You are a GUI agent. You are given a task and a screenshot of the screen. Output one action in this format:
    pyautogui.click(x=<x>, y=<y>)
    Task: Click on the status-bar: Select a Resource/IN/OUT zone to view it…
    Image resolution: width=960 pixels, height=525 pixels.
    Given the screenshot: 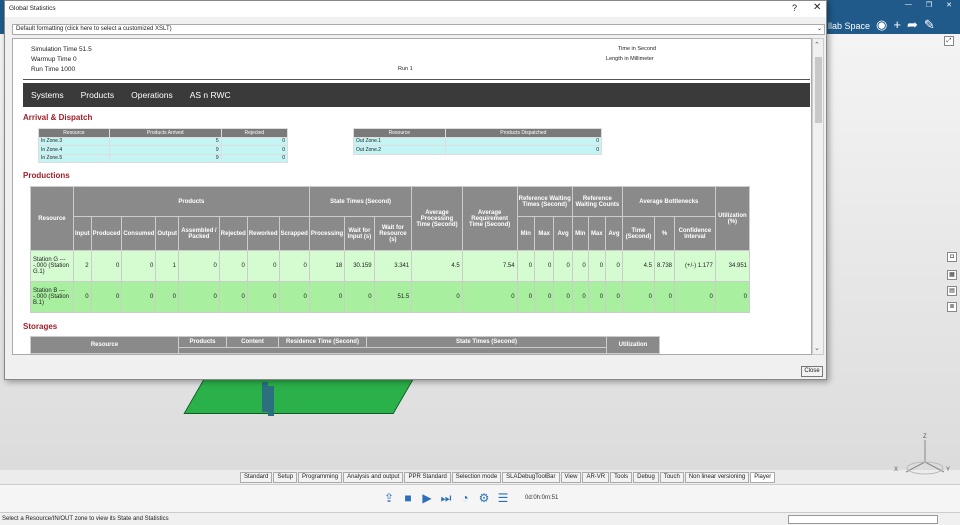 What is the action you would take?
    pyautogui.click(x=480, y=518)
    